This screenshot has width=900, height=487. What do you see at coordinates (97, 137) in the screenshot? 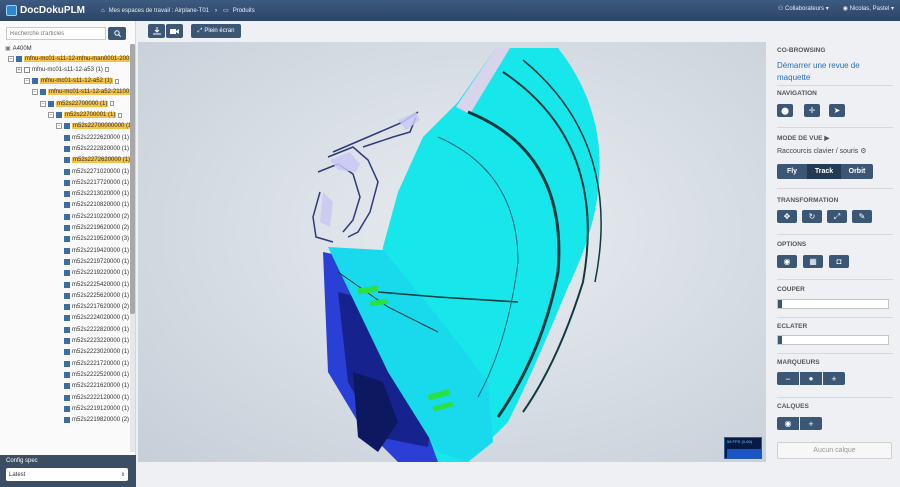
I see `tree-node: m52s2222620000 (1)` at bounding box center [97, 137].